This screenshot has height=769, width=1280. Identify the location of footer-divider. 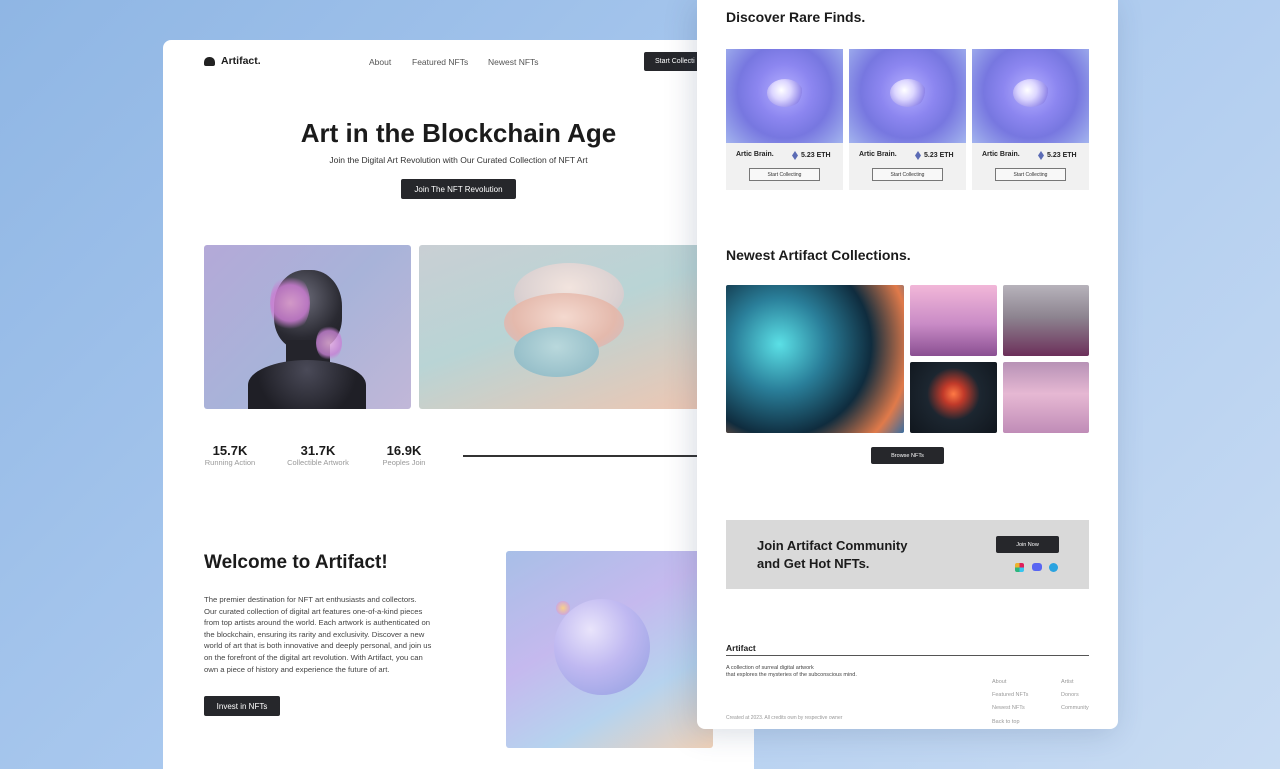
(907, 655).